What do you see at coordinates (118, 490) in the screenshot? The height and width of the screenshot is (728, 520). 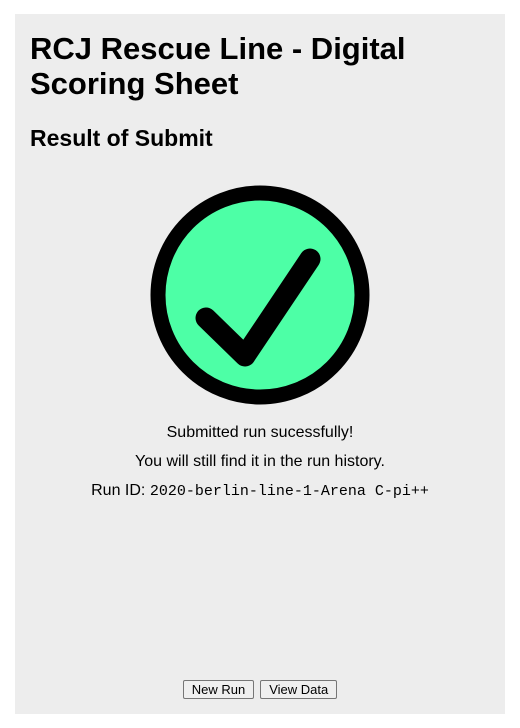 I see `run-id-label: Run ID:` at bounding box center [118, 490].